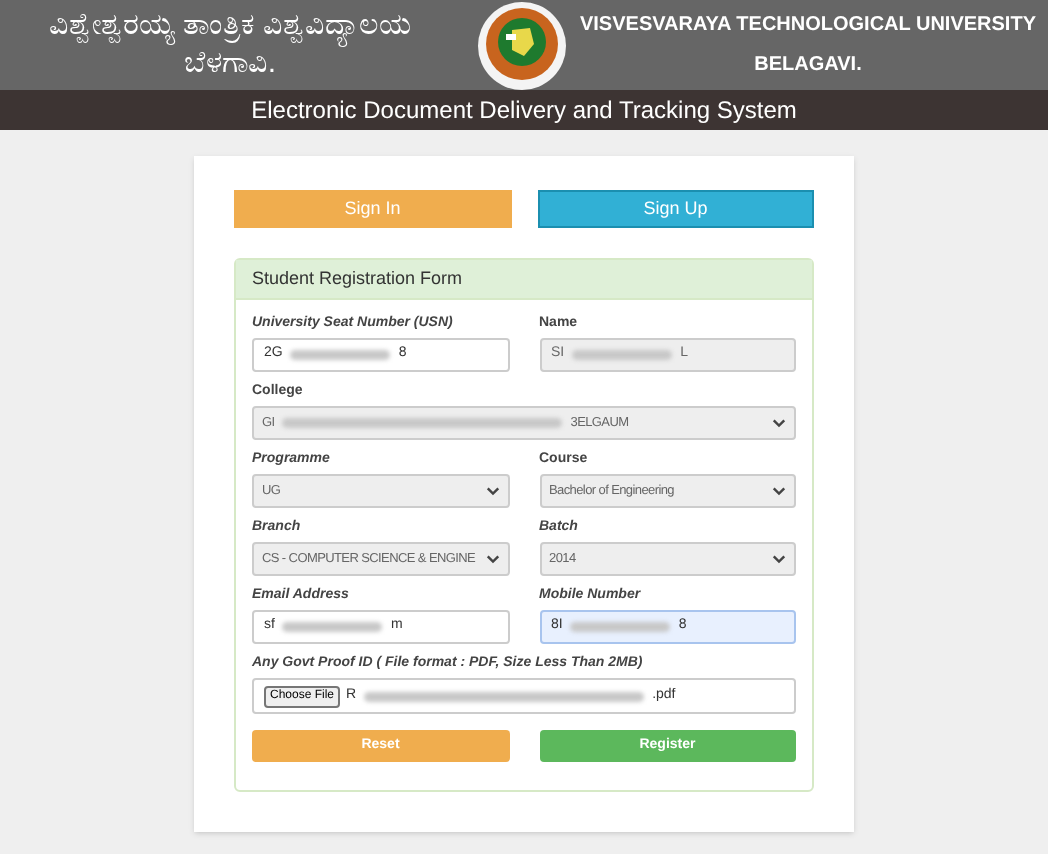 Image resolution: width=1048 pixels, height=854 pixels. What do you see at coordinates (230, 64) in the screenshot?
I see `city-name-kannada: ಬೆಳಗಾವಿ.` at bounding box center [230, 64].